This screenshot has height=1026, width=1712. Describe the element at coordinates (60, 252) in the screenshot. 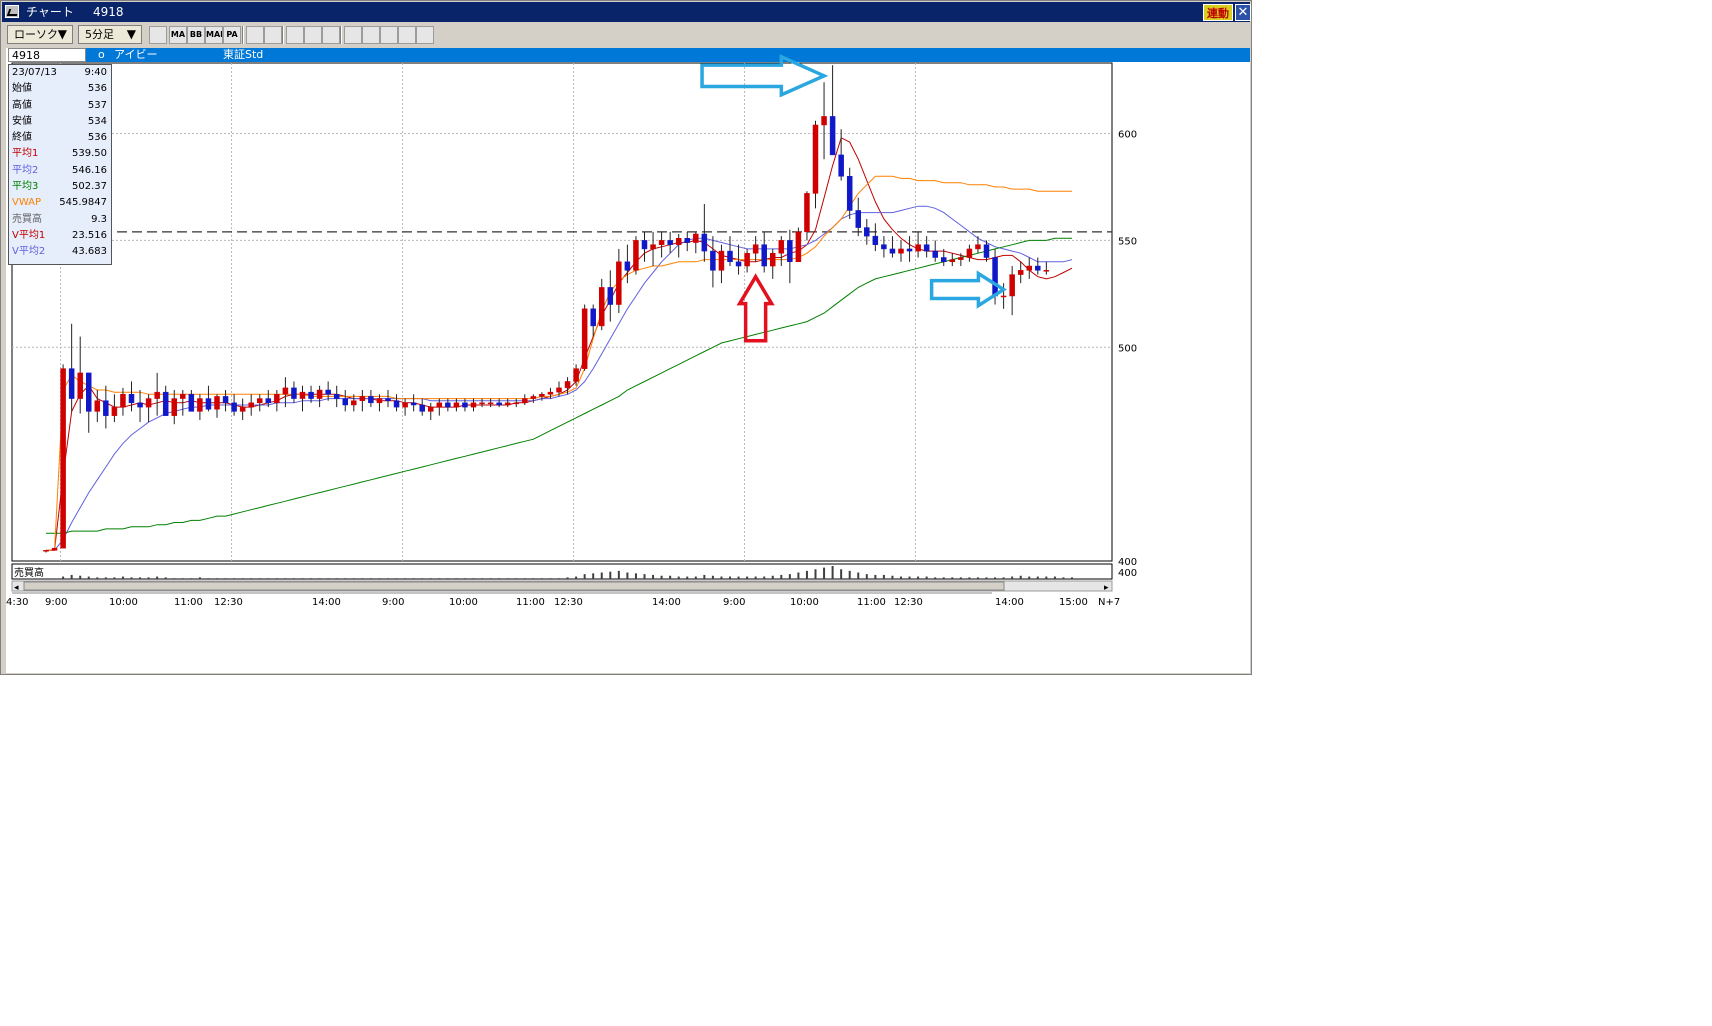

I see `legend-row: V平均2 43.683` at that location.